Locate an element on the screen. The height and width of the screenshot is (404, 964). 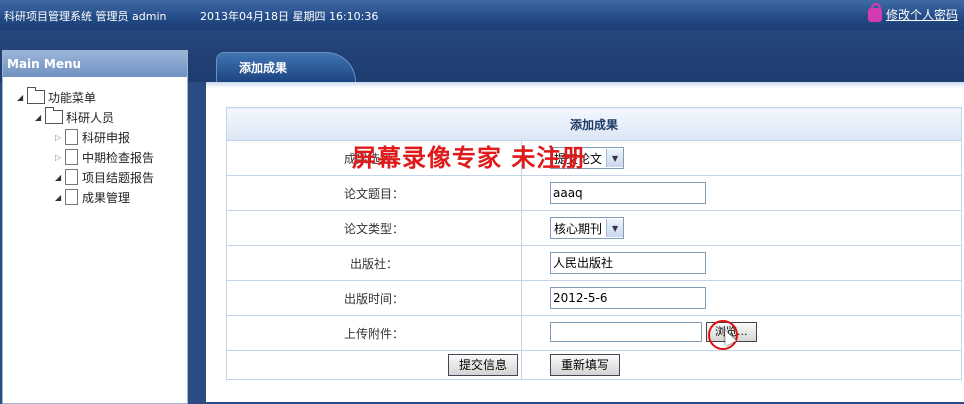
lock-icon is located at coordinates (874, 12).